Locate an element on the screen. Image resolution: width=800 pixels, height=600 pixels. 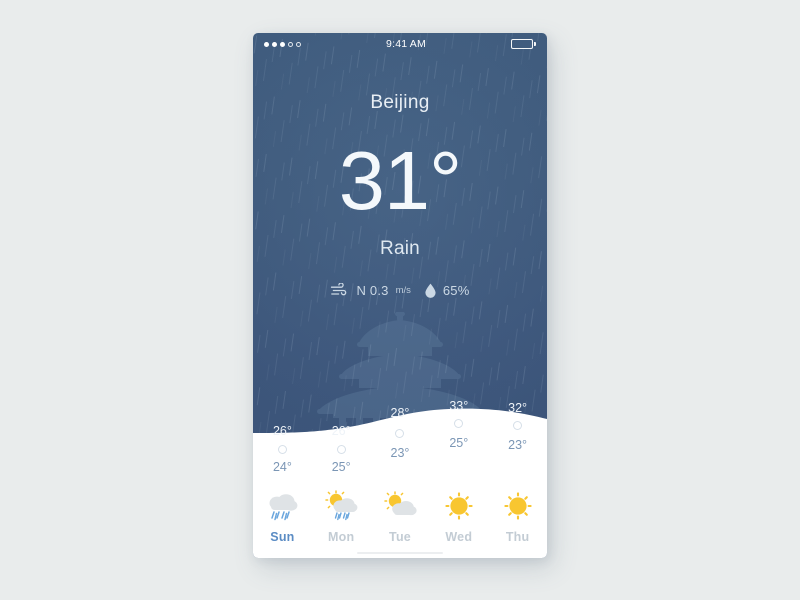
status-bar: 9:41 AM is located at coordinates (400, 44).